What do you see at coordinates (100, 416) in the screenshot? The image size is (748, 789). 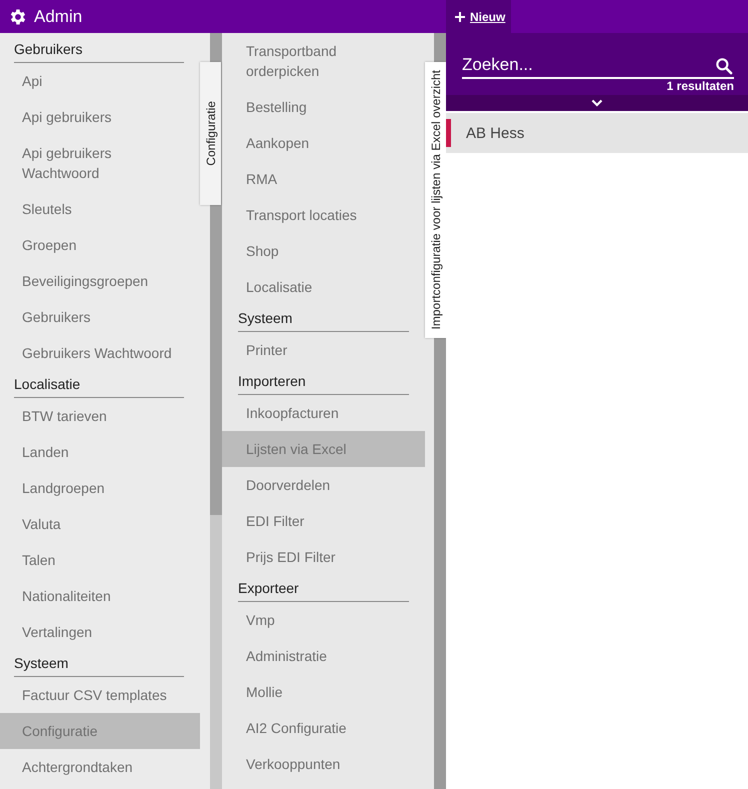 I see `menu-item: BTW tarieven` at bounding box center [100, 416].